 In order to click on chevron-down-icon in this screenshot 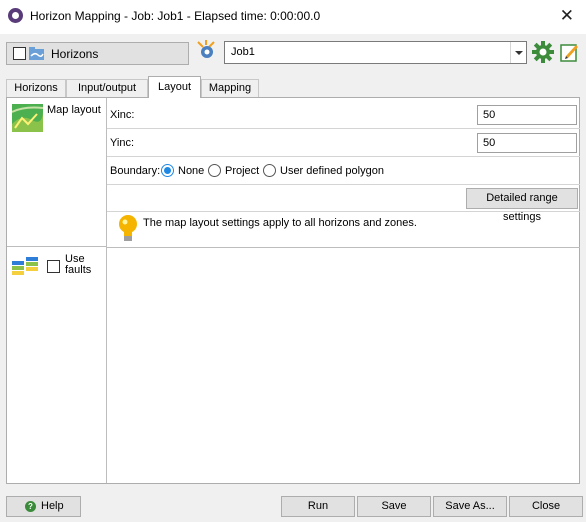, I will do `click(518, 52)`.